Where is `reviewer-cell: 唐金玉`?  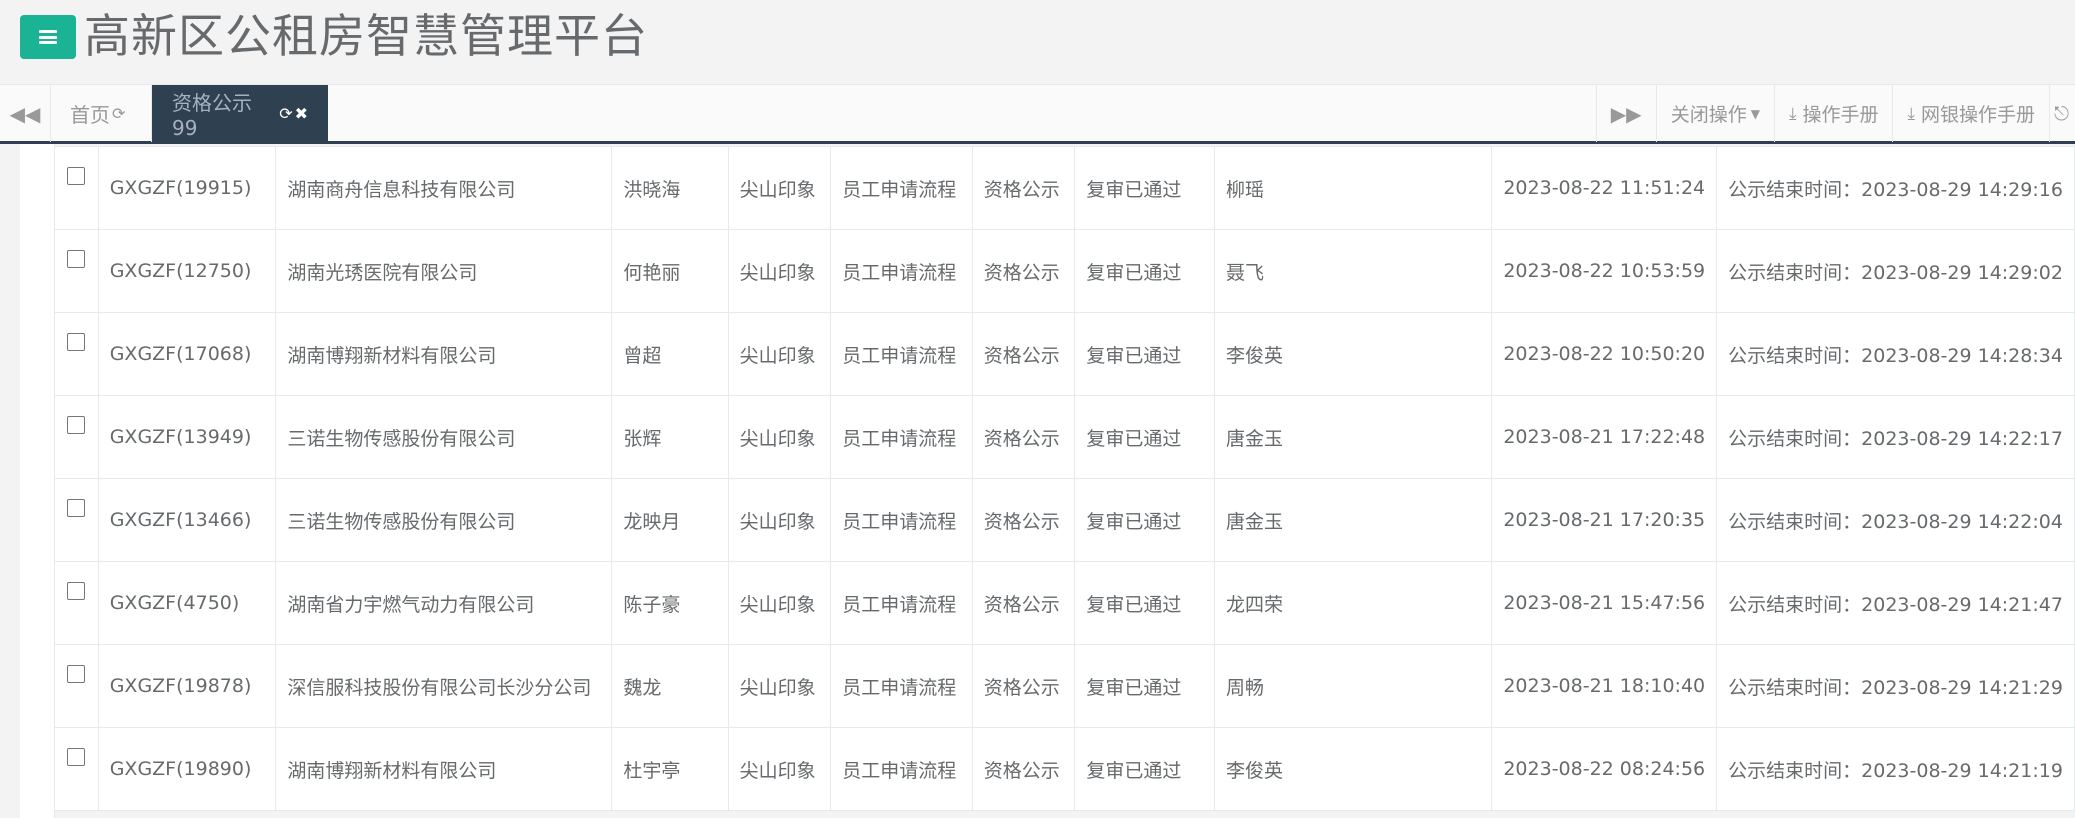
reviewer-cell: 唐金玉 is located at coordinates (1353, 437).